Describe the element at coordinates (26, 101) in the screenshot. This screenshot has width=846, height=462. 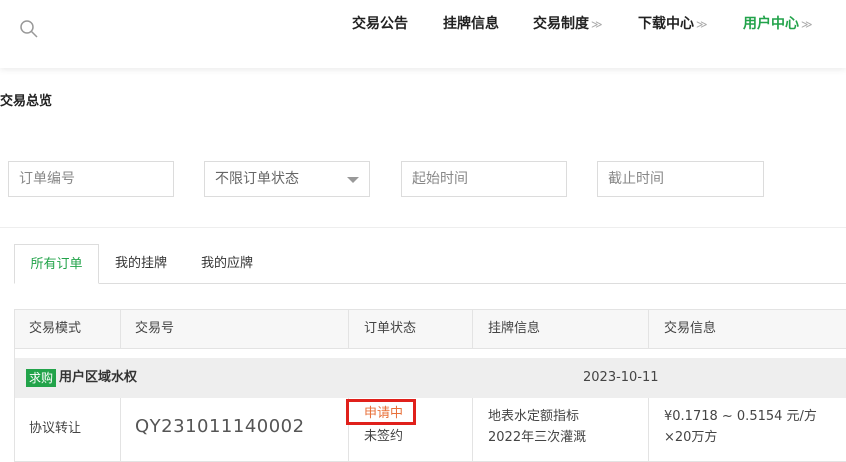
I see `page-title: 交易总览` at that location.